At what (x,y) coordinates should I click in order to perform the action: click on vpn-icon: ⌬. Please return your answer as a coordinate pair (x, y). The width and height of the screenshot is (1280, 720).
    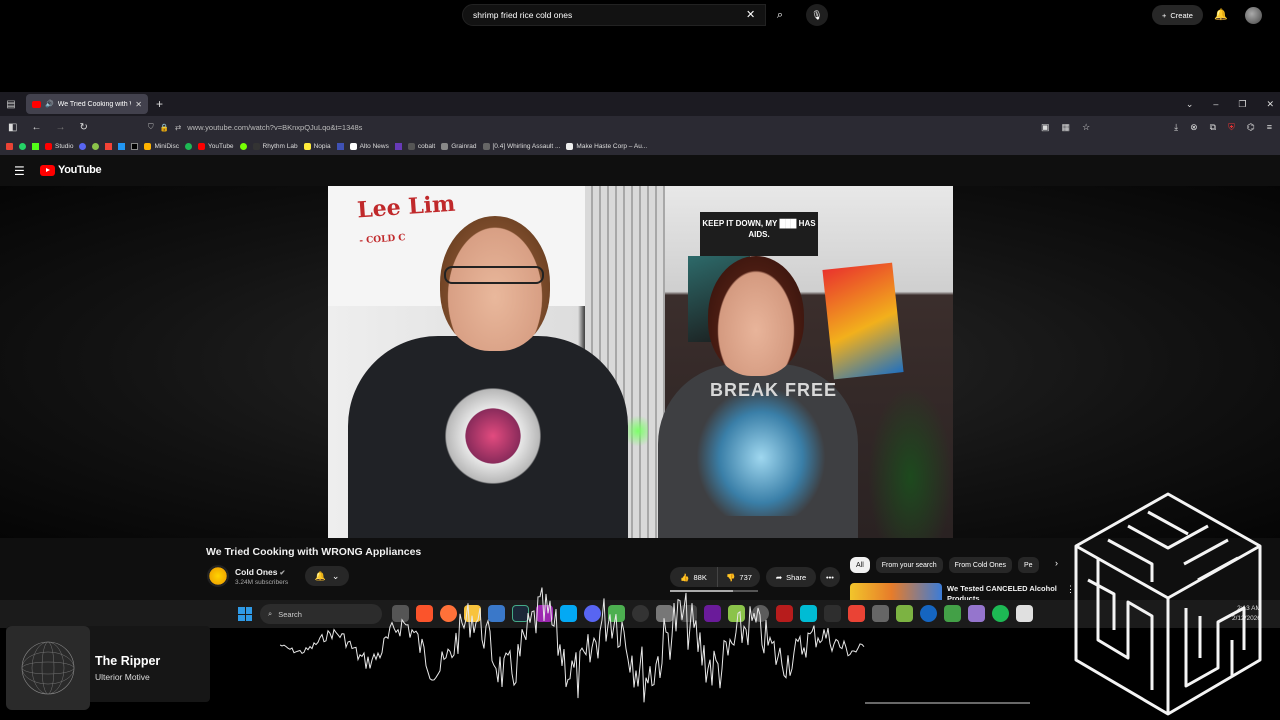
    Looking at the image, I should click on (1251, 127).